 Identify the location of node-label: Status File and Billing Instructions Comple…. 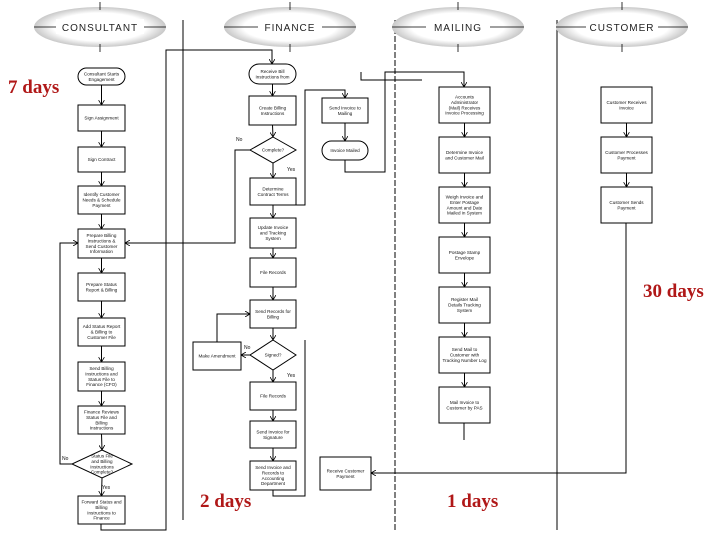
(102, 464).